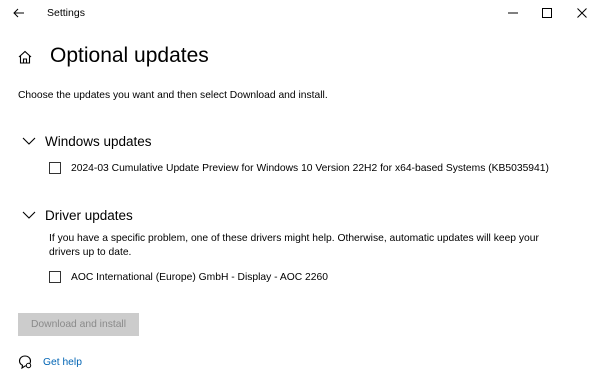 The image size is (600, 389). What do you see at coordinates (300, 13) in the screenshot?
I see `title-bar: Settings` at bounding box center [300, 13].